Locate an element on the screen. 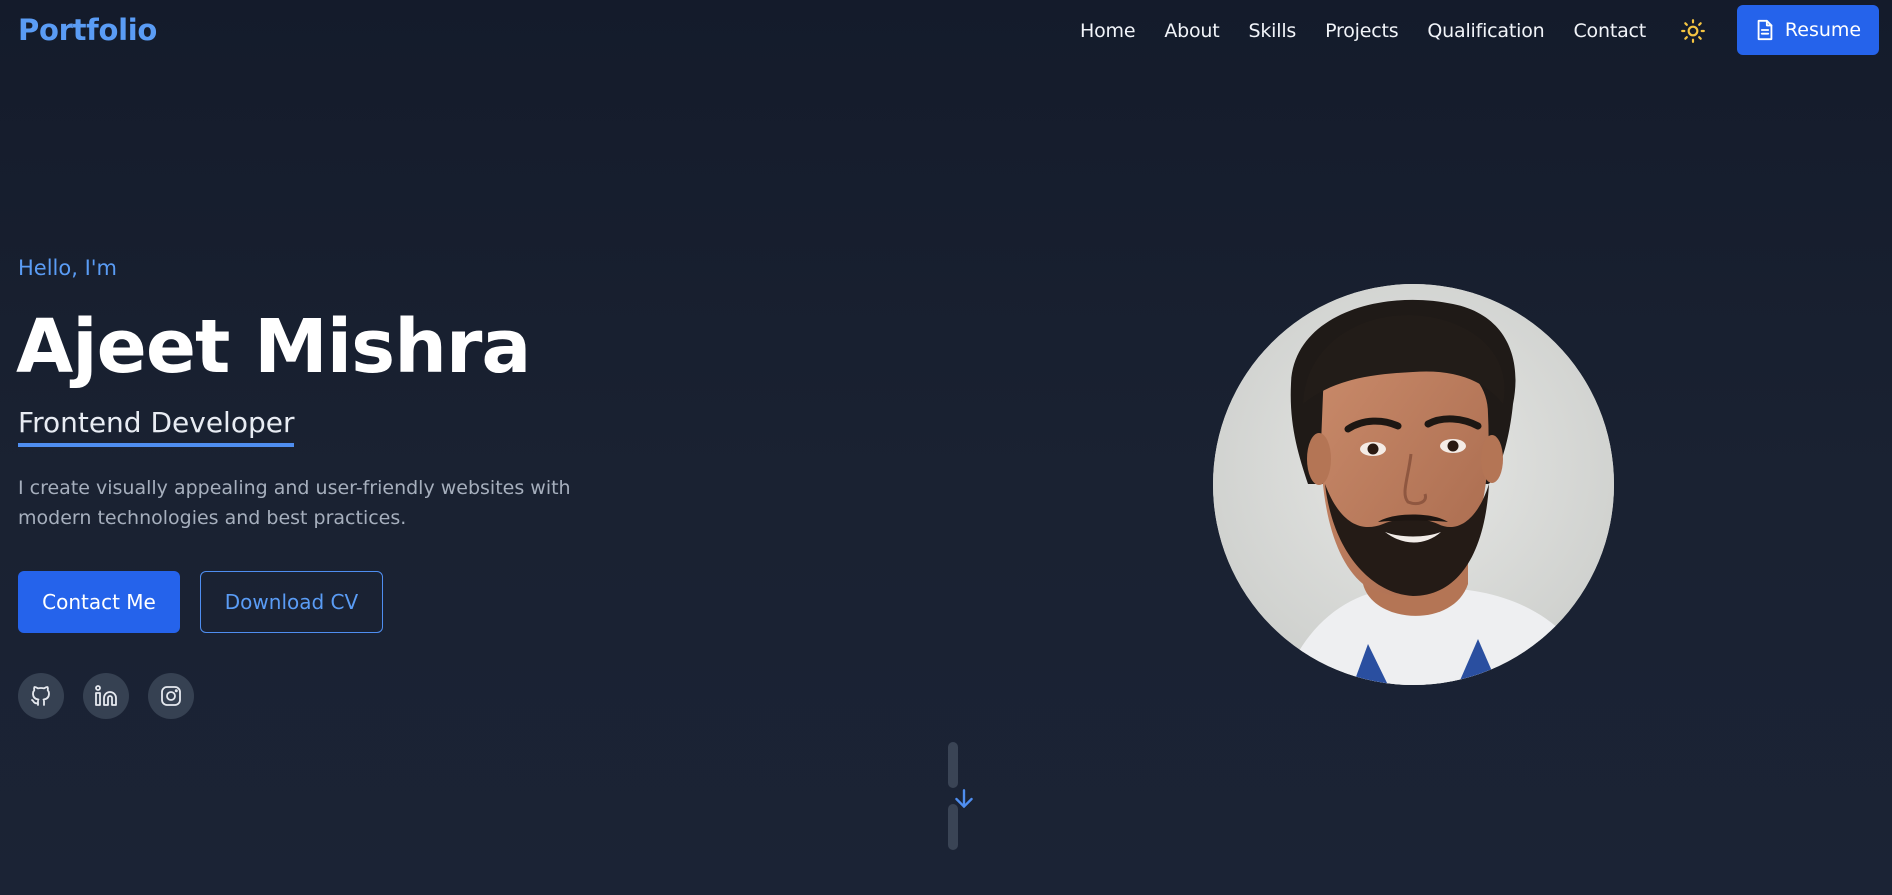 The image size is (1892, 895). nav-qualification: Qualification is located at coordinates (1485, 31).